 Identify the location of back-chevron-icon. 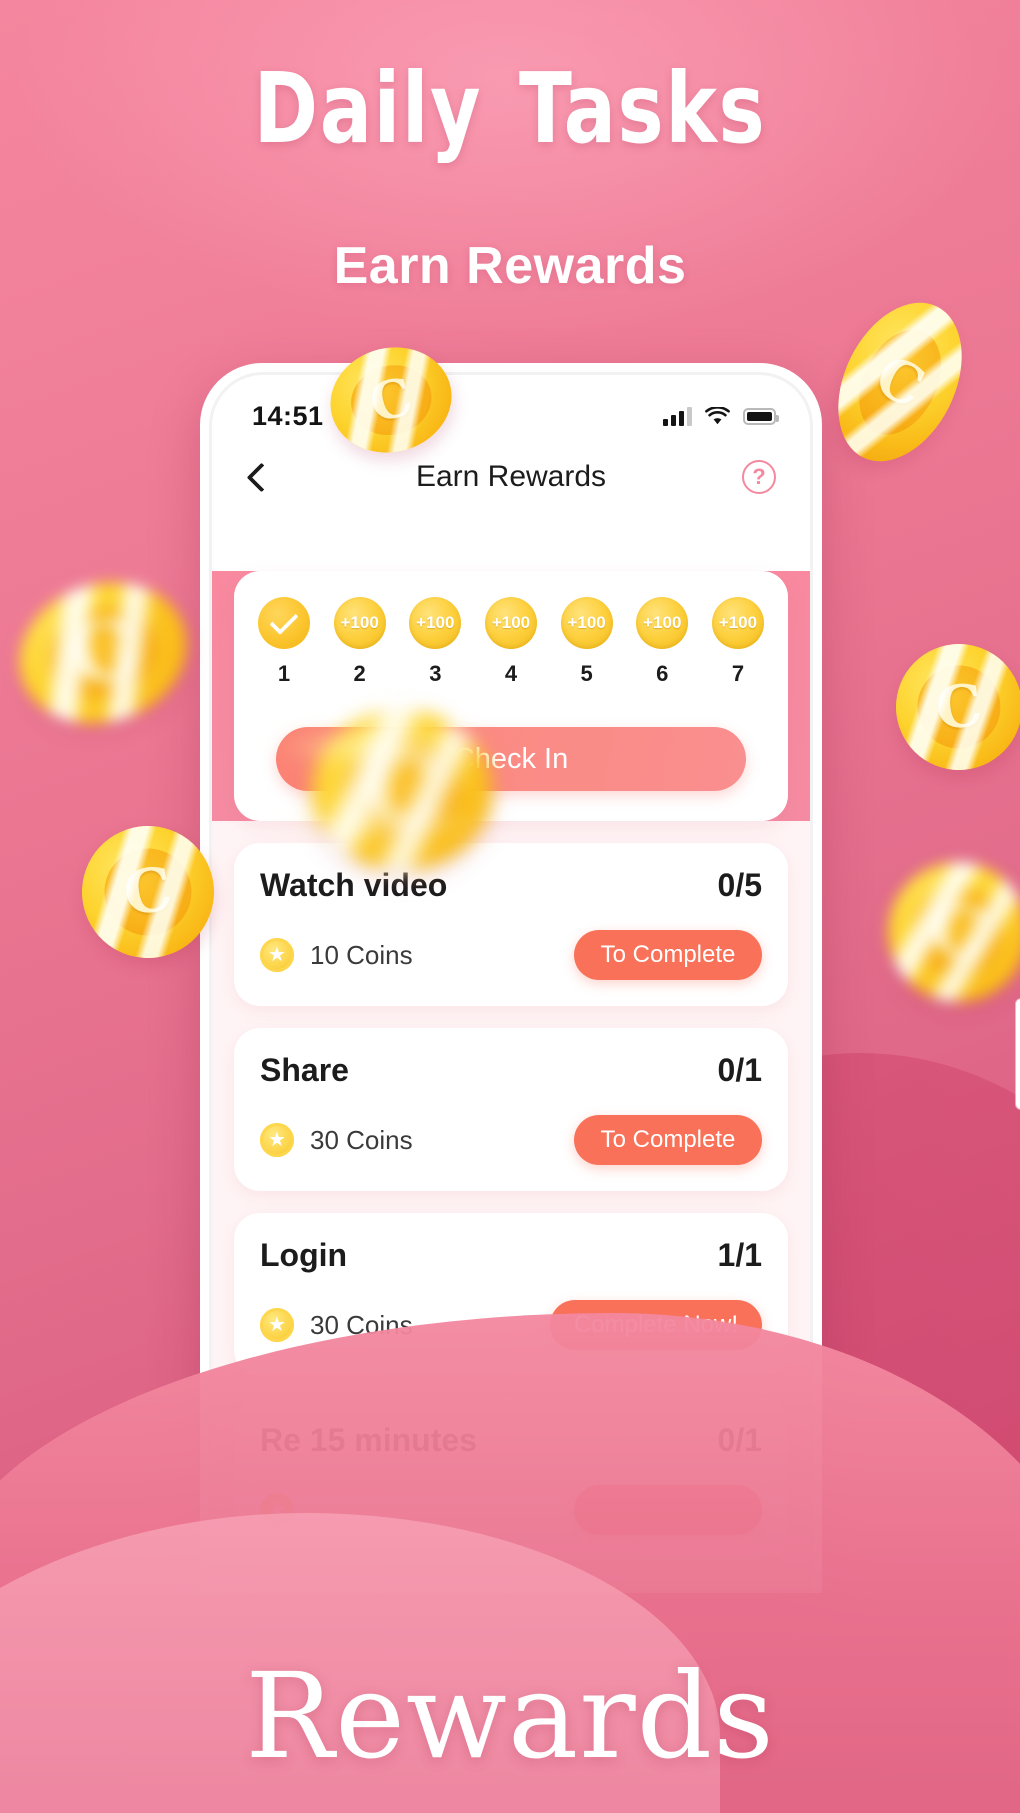
(256, 477).